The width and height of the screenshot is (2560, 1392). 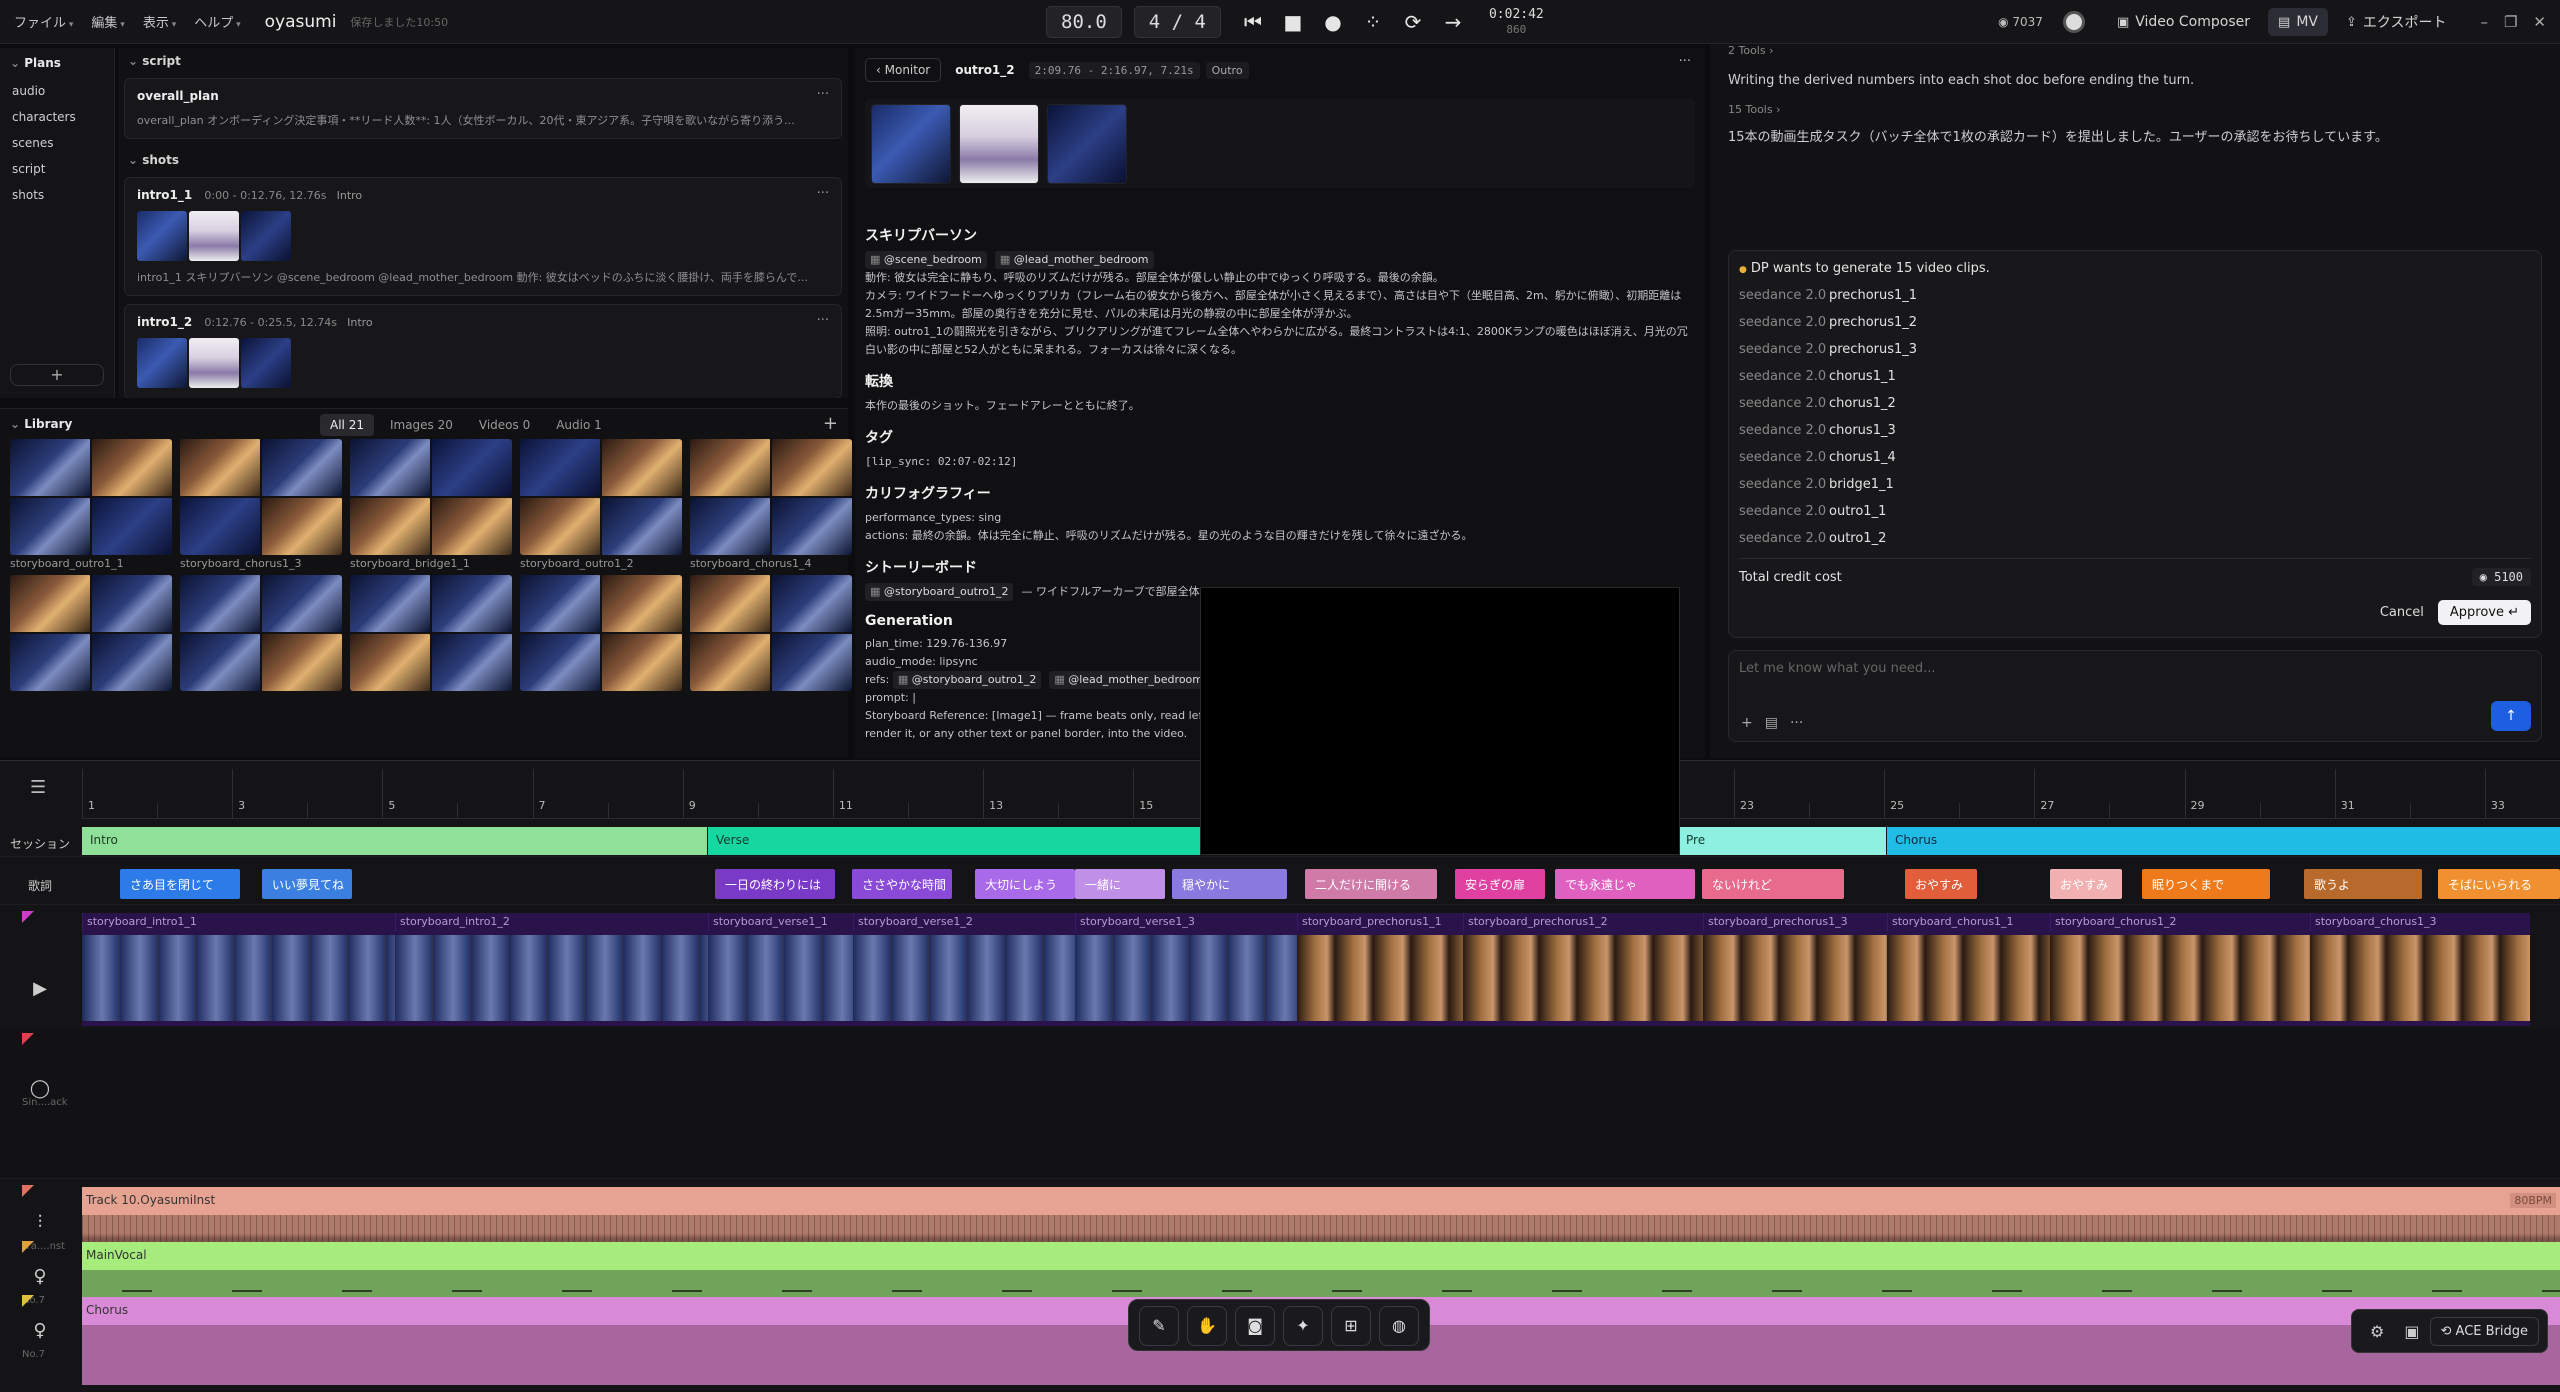 I want to click on skip-back-icon: ⏮, so click(x=1253, y=22).